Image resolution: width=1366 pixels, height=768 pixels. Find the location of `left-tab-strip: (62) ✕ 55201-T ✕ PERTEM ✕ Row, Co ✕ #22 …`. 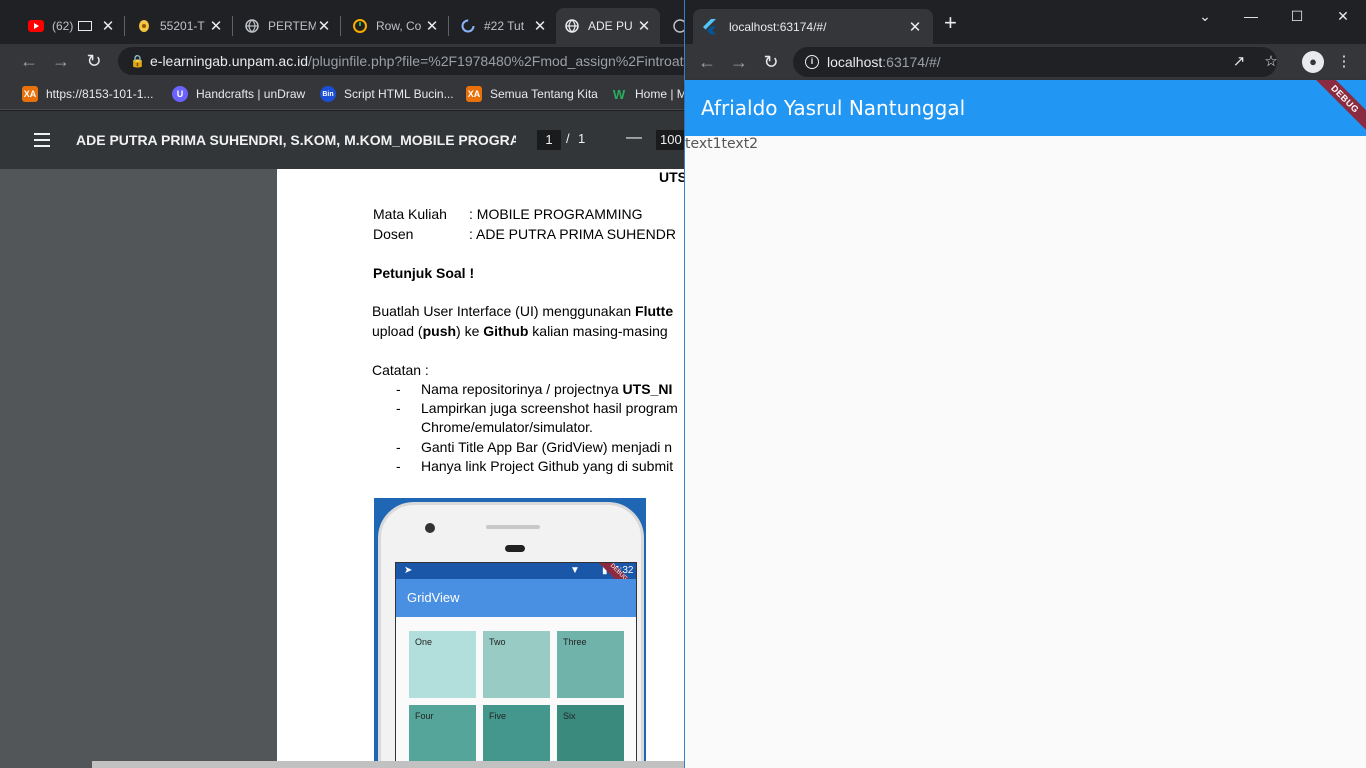

left-tab-strip: (62) ✕ 55201-T ✕ PERTEM ✕ Row, Co ✕ #22 … is located at coordinates (350, 22).